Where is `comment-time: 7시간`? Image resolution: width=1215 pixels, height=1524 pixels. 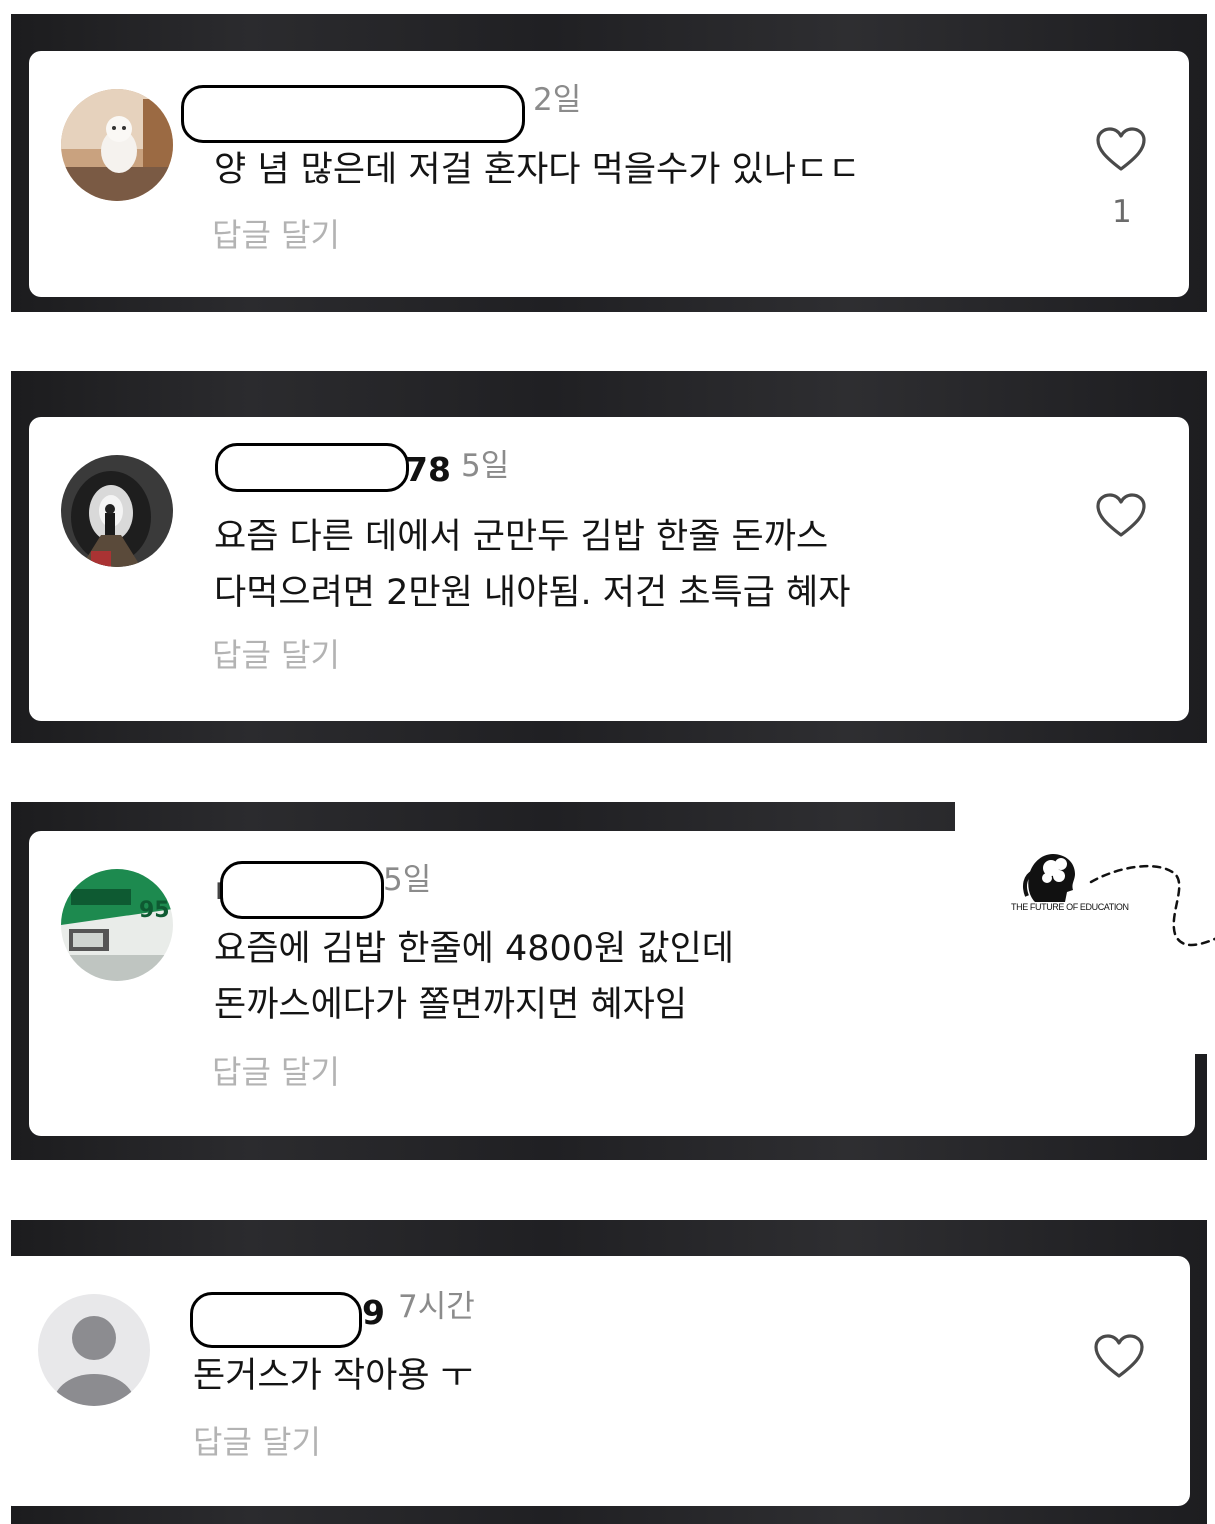 comment-time: 7시간 is located at coordinates (436, 1307).